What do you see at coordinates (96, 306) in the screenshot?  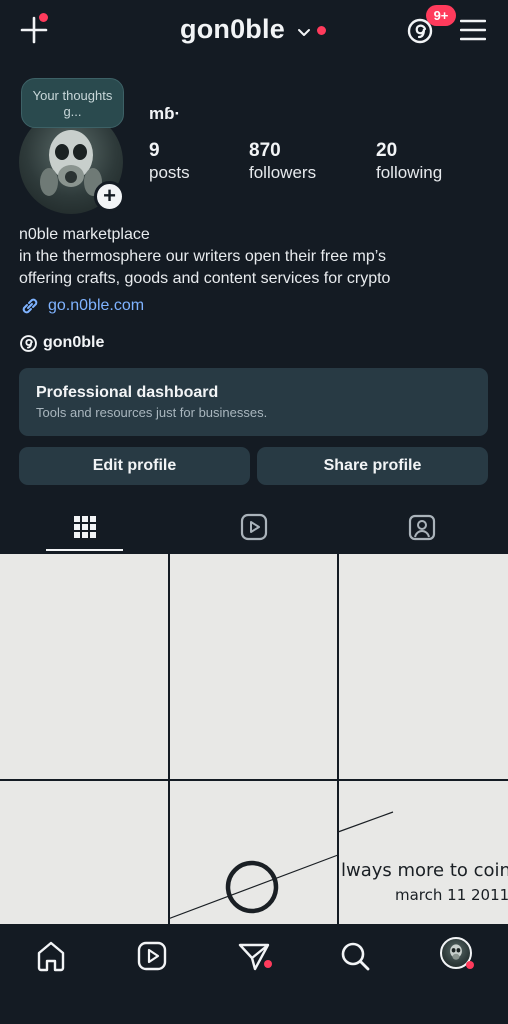 I see `profile-link: go.n0ble.com` at bounding box center [96, 306].